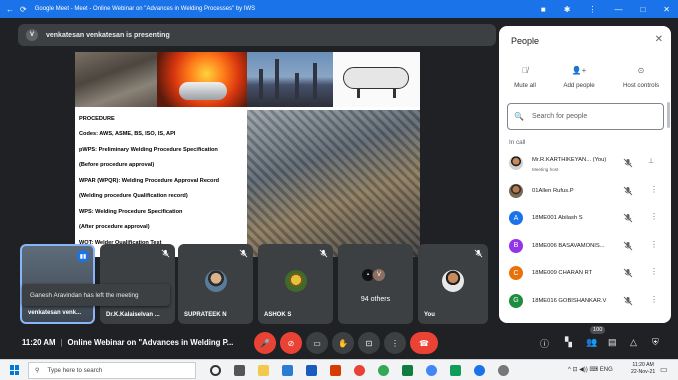  What do you see at coordinates (592, 9) in the screenshot?
I see `browser-menu-icon: ⋮` at bounding box center [592, 9].